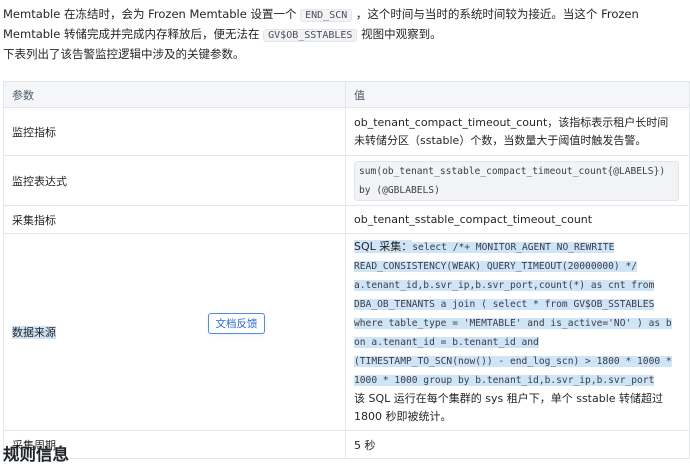  I want to click on doc-feedback-button: 文档反馈, so click(236, 323).